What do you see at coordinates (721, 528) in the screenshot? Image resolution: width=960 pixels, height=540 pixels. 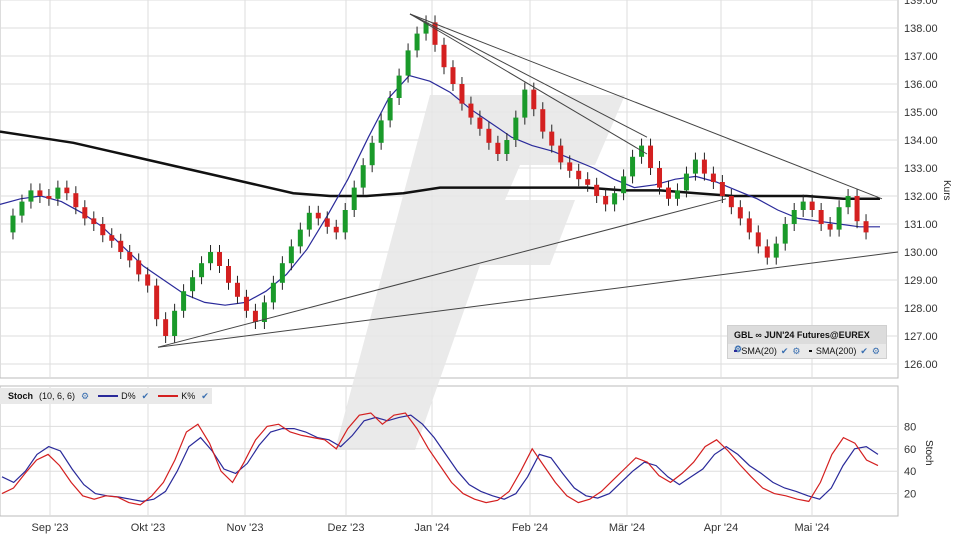 I see `time-tick-label: Apr '24` at bounding box center [721, 528].